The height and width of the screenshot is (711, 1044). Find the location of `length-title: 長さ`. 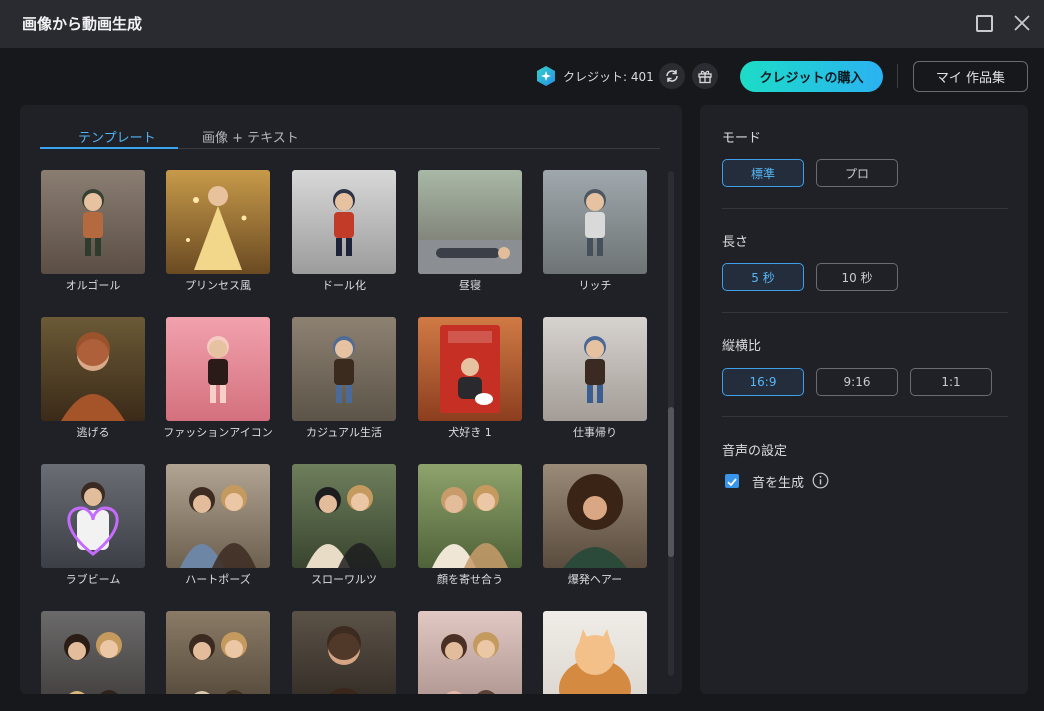

length-title: 長さ is located at coordinates (735, 242).